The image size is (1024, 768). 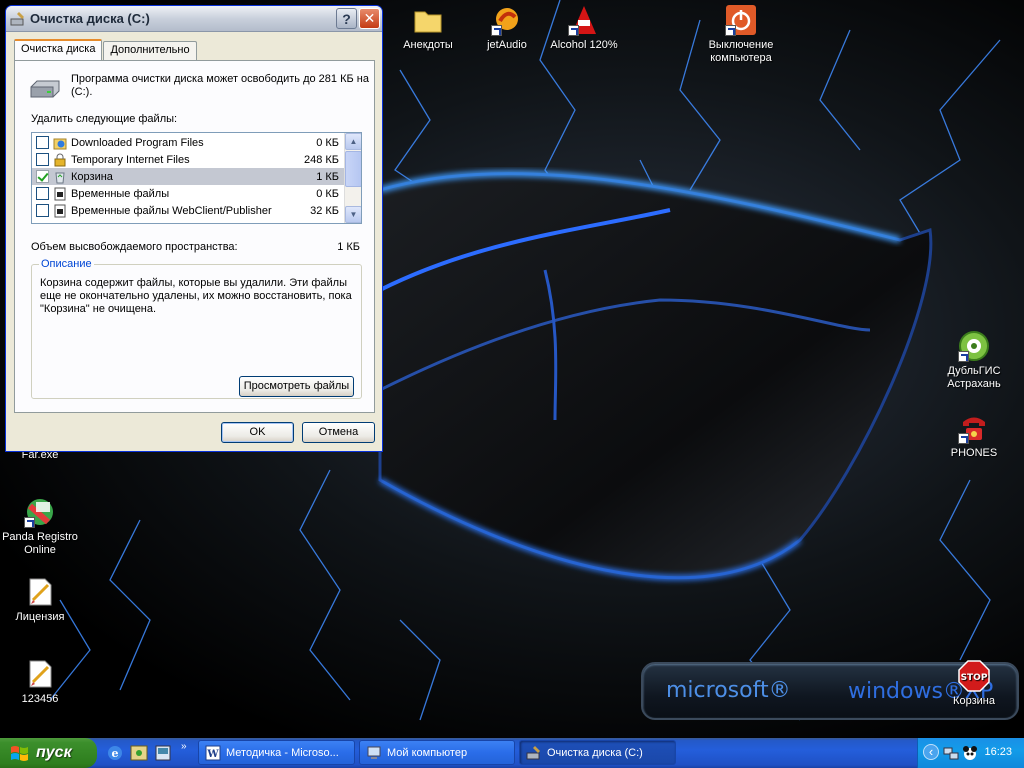 I want to click on start-button: пуск, so click(x=48, y=753).